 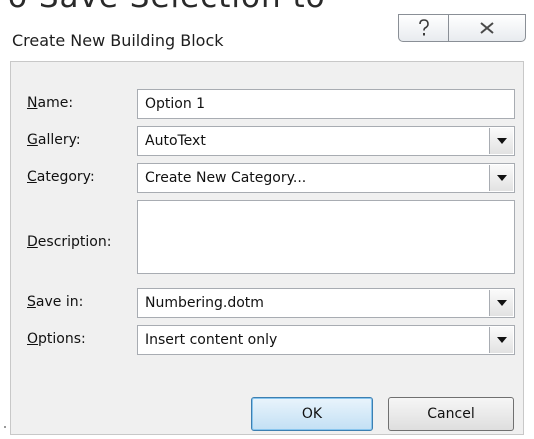 What do you see at coordinates (451, 414) in the screenshot?
I see `cancel-button: Cancel` at bounding box center [451, 414].